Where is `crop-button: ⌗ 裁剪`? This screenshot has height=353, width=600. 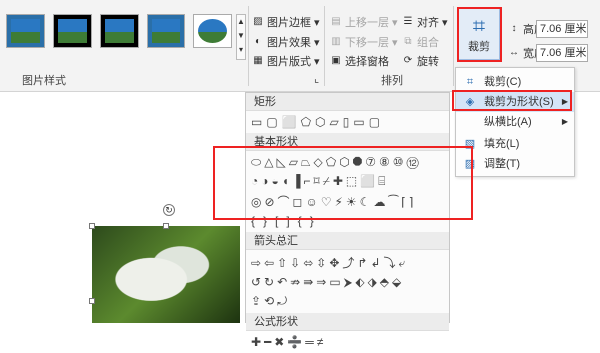 crop-button: ⌗ 裁剪 is located at coordinates (479, 34).